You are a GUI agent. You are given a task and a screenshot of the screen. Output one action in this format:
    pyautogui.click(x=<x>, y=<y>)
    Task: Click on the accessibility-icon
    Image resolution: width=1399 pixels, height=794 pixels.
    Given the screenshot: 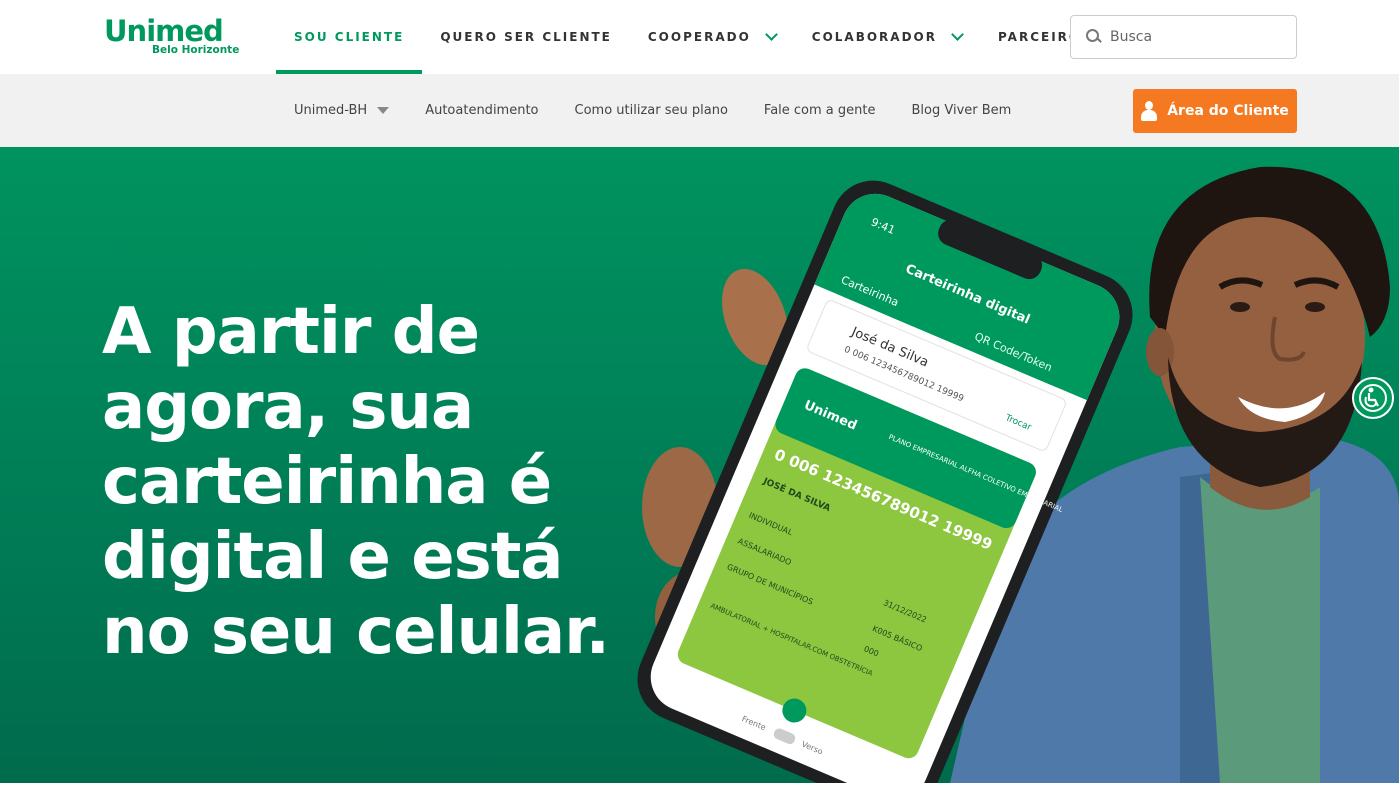 What is the action you would take?
    pyautogui.click(x=1373, y=398)
    